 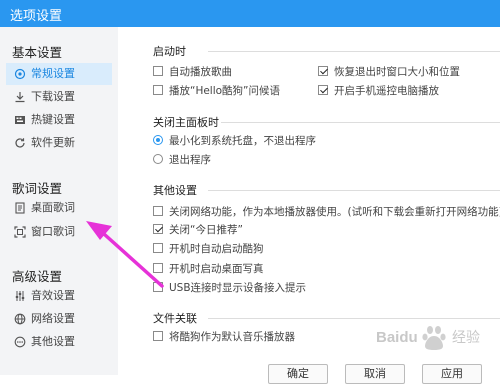 I want to click on lyrics-icon, so click(x=20, y=208).